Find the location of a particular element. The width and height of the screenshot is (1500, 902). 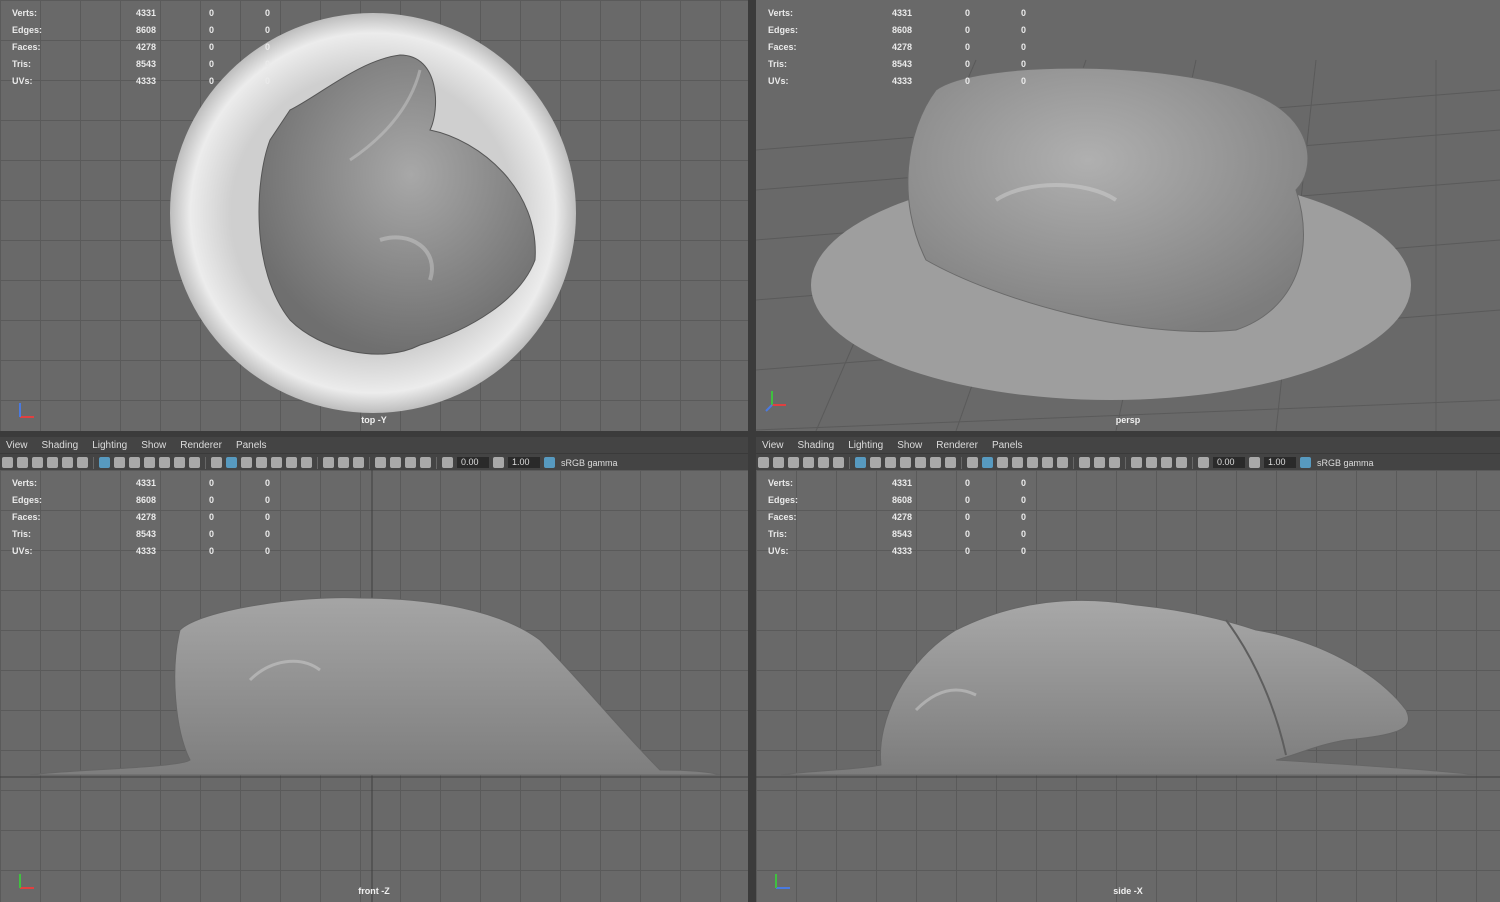

panel-splitter-vertical is located at coordinates (752, 451).